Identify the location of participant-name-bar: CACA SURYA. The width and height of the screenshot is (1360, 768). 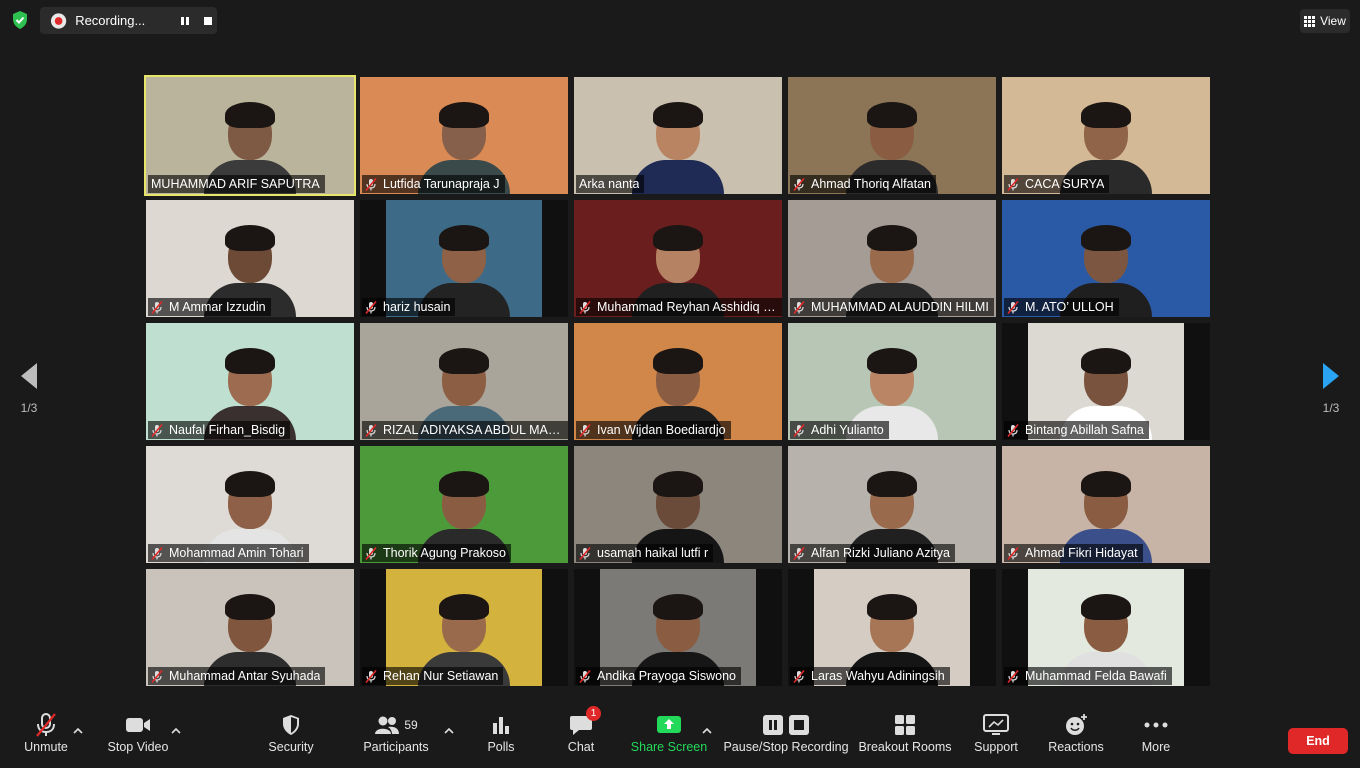
(1057, 184).